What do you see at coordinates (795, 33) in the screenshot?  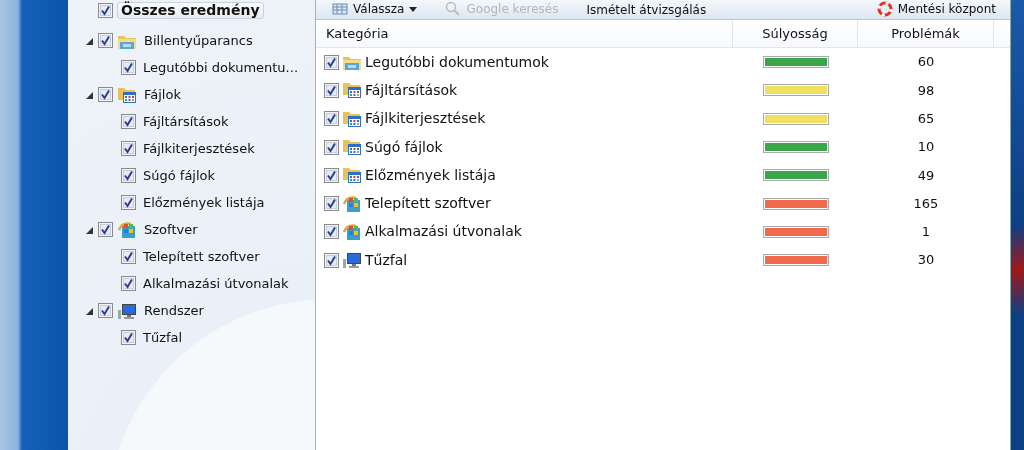 I see `column-header: Súlyosság` at bounding box center [795, 33].